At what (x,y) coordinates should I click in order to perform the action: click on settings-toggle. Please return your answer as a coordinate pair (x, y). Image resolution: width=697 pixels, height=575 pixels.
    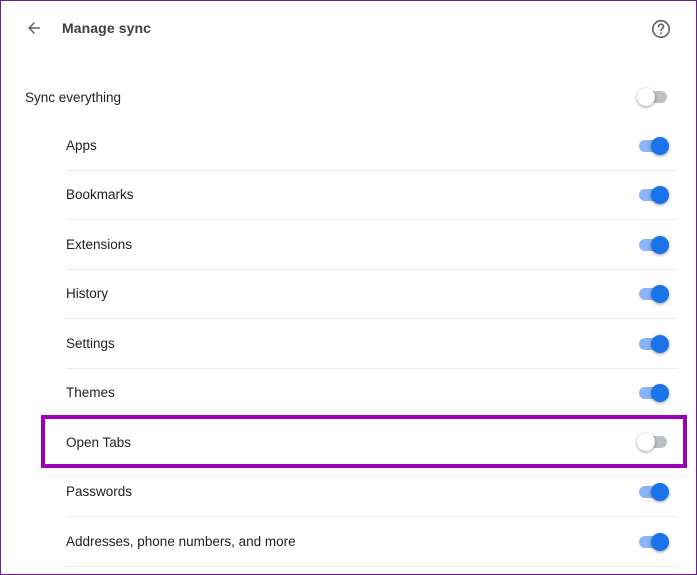
    Looking at the image, I should click on (653, 344).